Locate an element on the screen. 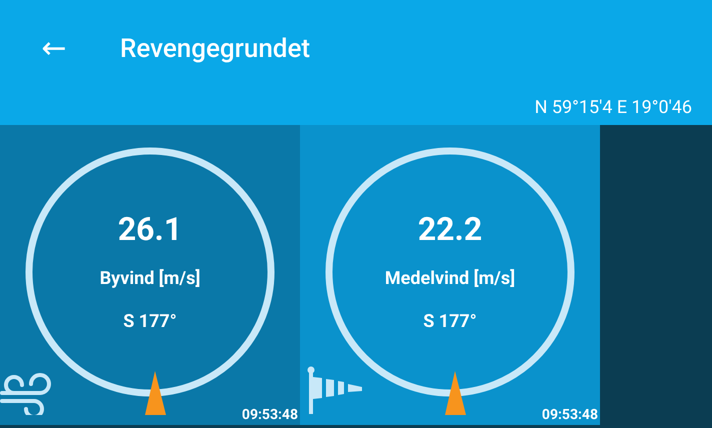 The height and width of the screenshot is (428, 712). back-button: ← is located at coordinates (54, 49).